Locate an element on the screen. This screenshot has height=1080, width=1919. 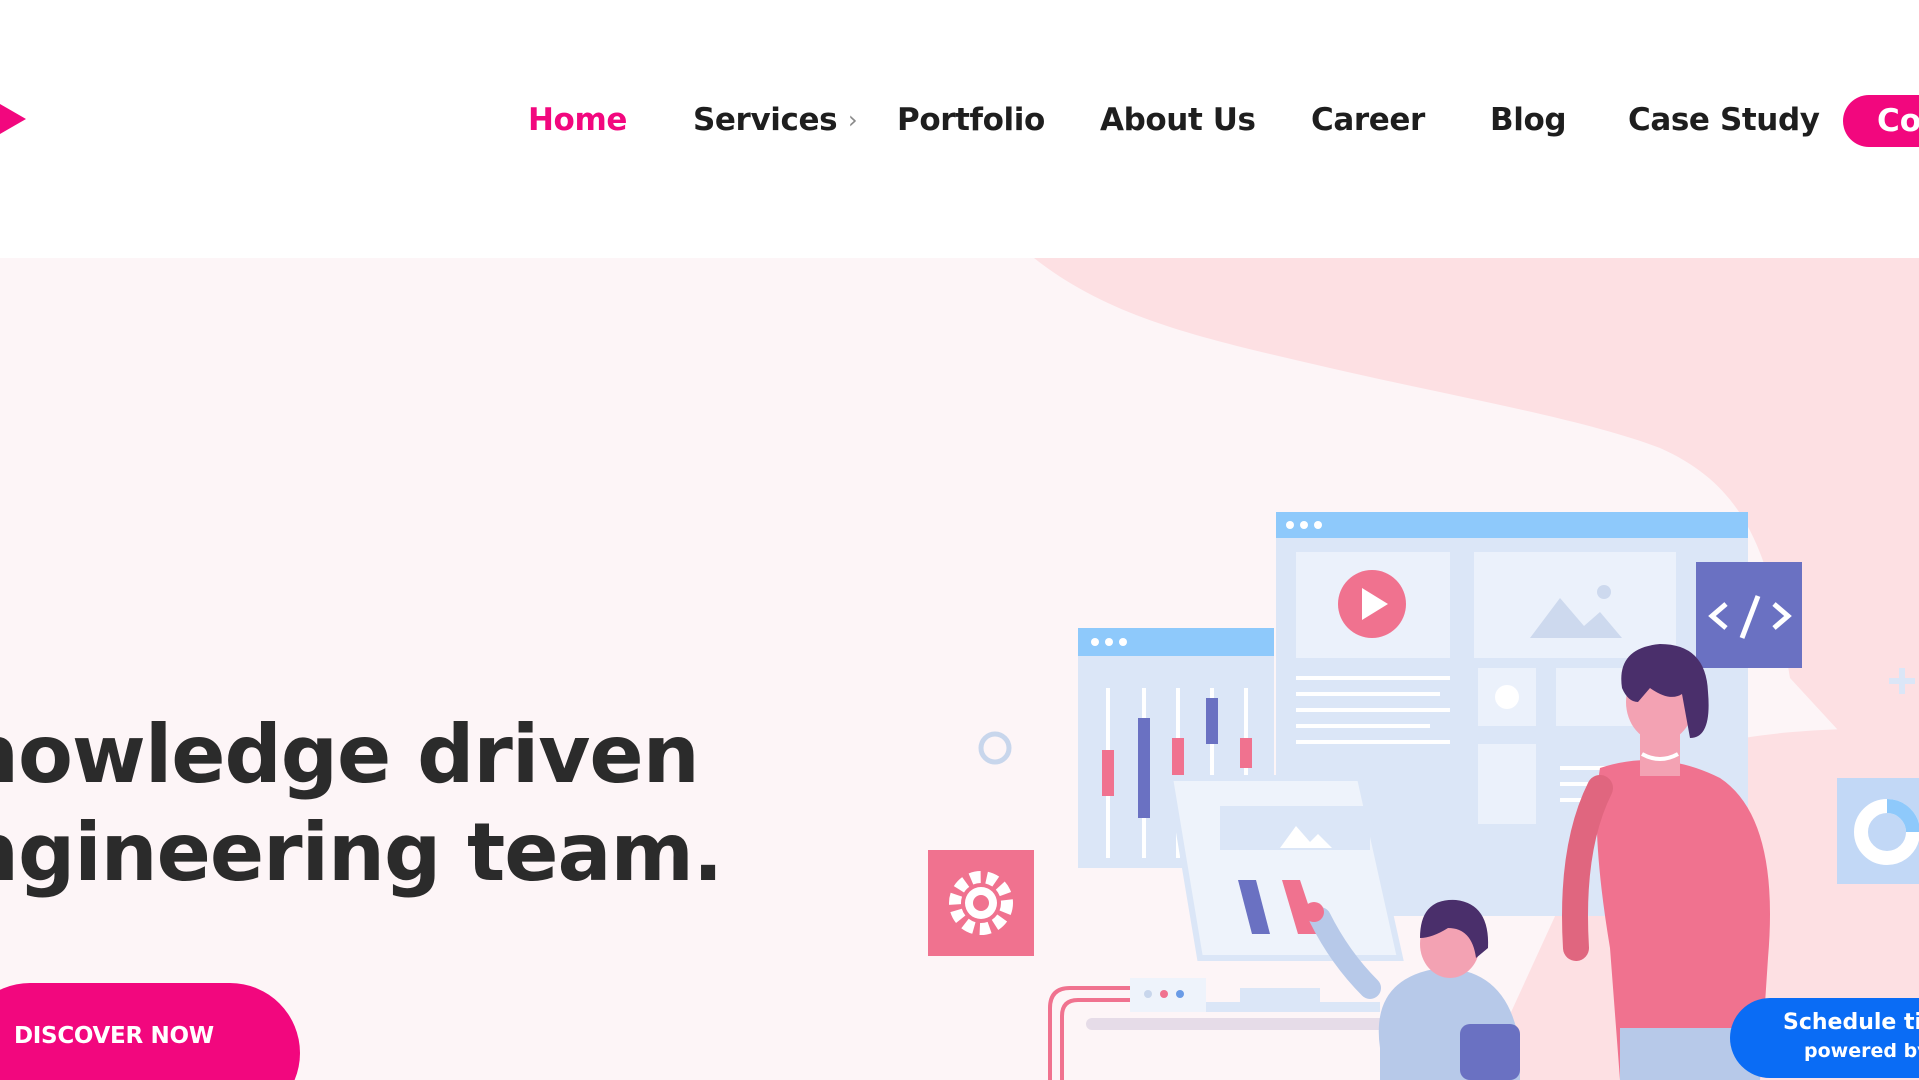
schedule-widget-subtitle: powered by is located at coordinates (1861, 1051).